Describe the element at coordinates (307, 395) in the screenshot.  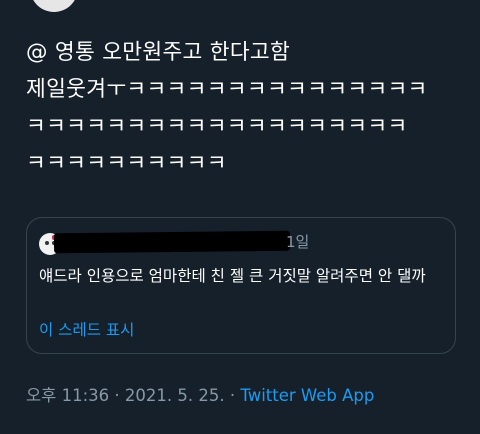
I see `source-app-link: Twitter Web App` at that location.